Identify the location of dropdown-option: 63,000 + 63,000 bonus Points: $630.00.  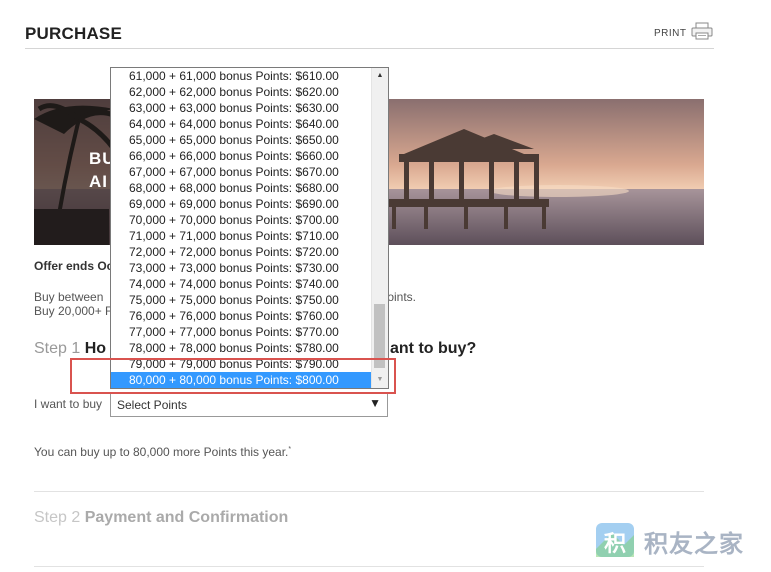
(241, 108).